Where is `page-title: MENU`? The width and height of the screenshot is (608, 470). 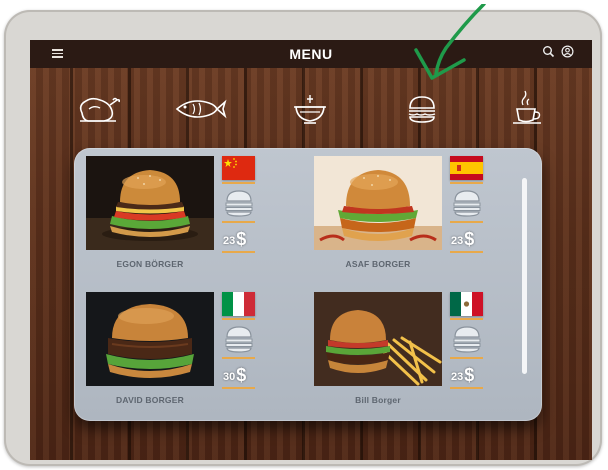
page-title: MENU is located at coordinates (311, 54).